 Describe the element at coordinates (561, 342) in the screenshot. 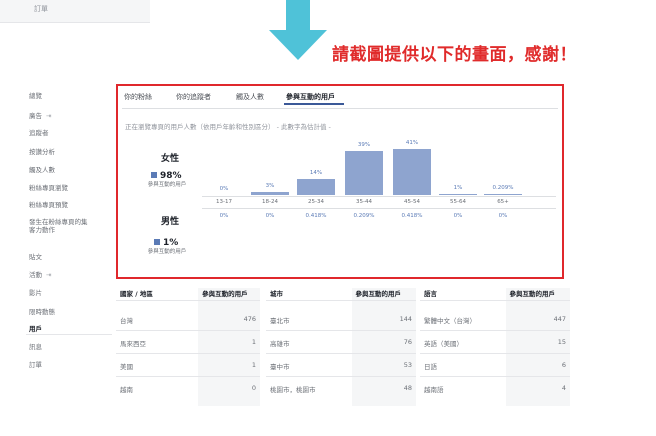

I see `table-cell-value: 15` at that location.